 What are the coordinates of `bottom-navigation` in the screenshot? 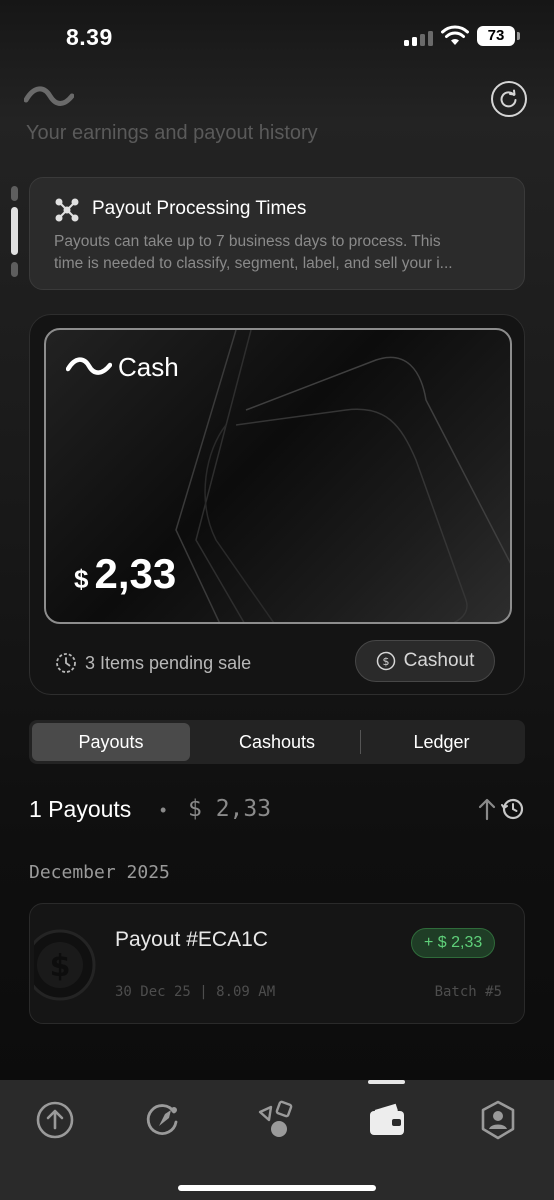 It's located at (277, 1140).